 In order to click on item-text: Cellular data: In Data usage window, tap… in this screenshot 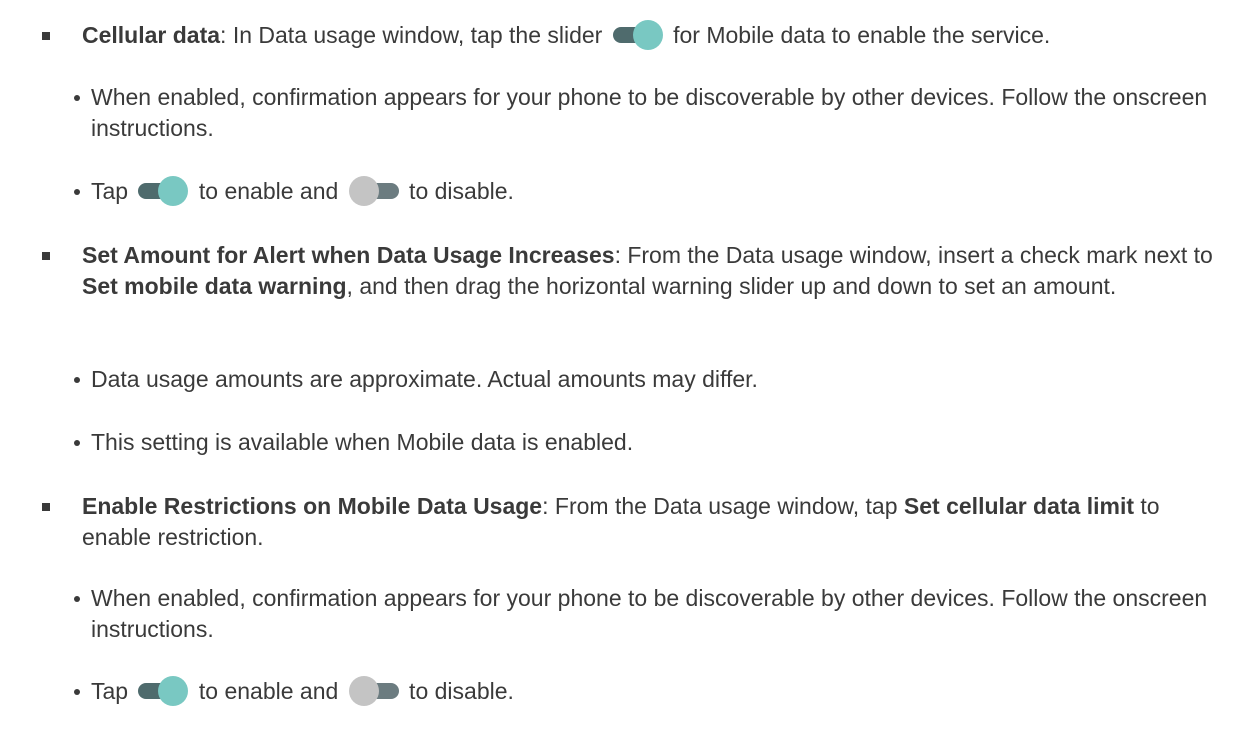, I will do `click(566, 35)`.